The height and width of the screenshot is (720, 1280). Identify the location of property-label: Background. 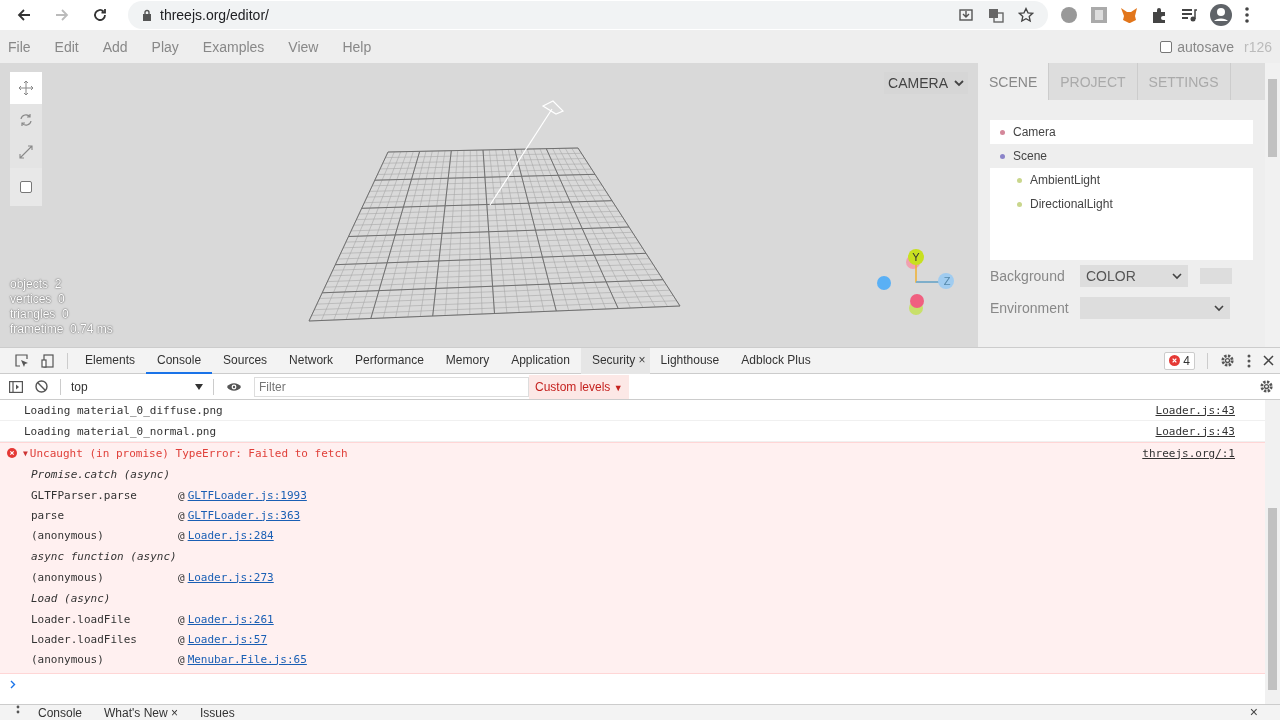
(1028, 276).